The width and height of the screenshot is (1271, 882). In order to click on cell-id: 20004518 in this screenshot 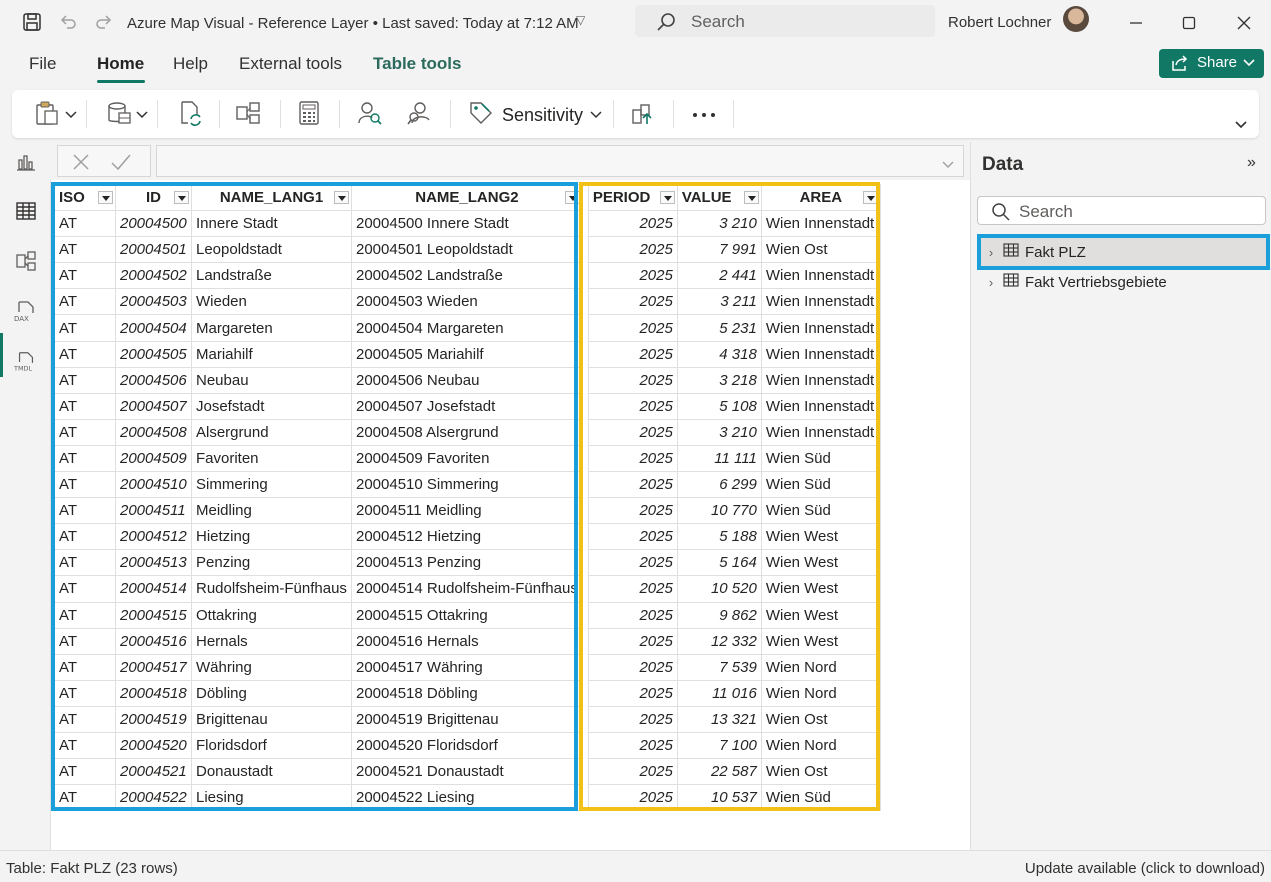, I will do `click(153, 693)`.